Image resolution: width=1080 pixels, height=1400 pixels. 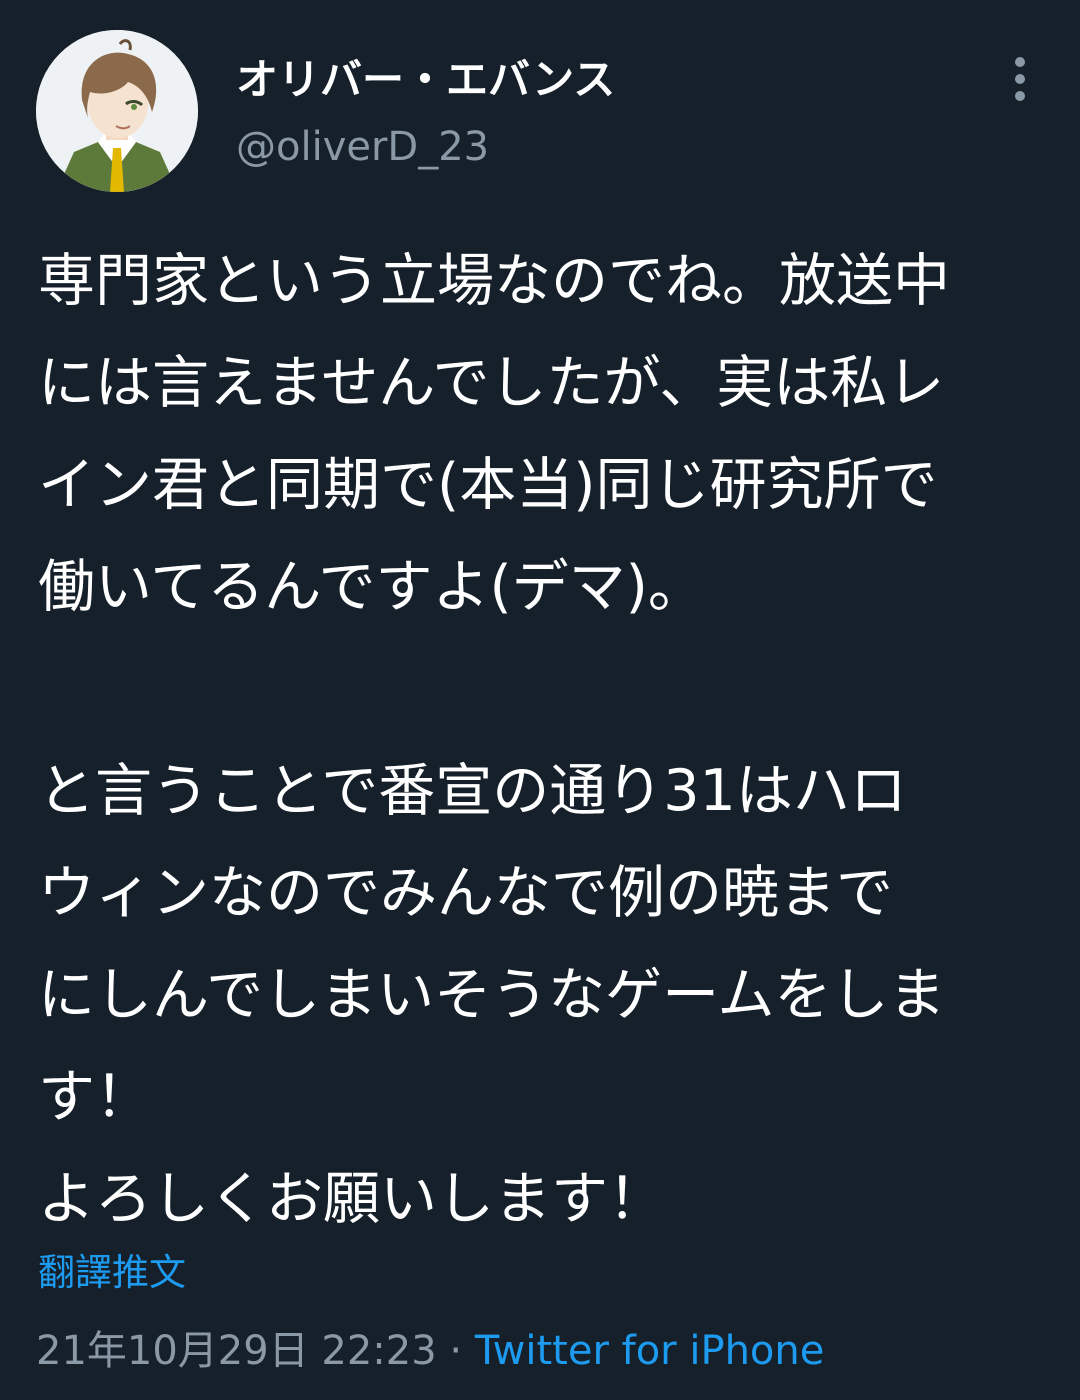 What do you see at coordinates (95, 1097) in the screenshot?
I see `tweet-text-line: す！` at bounding box center [95, 1097].